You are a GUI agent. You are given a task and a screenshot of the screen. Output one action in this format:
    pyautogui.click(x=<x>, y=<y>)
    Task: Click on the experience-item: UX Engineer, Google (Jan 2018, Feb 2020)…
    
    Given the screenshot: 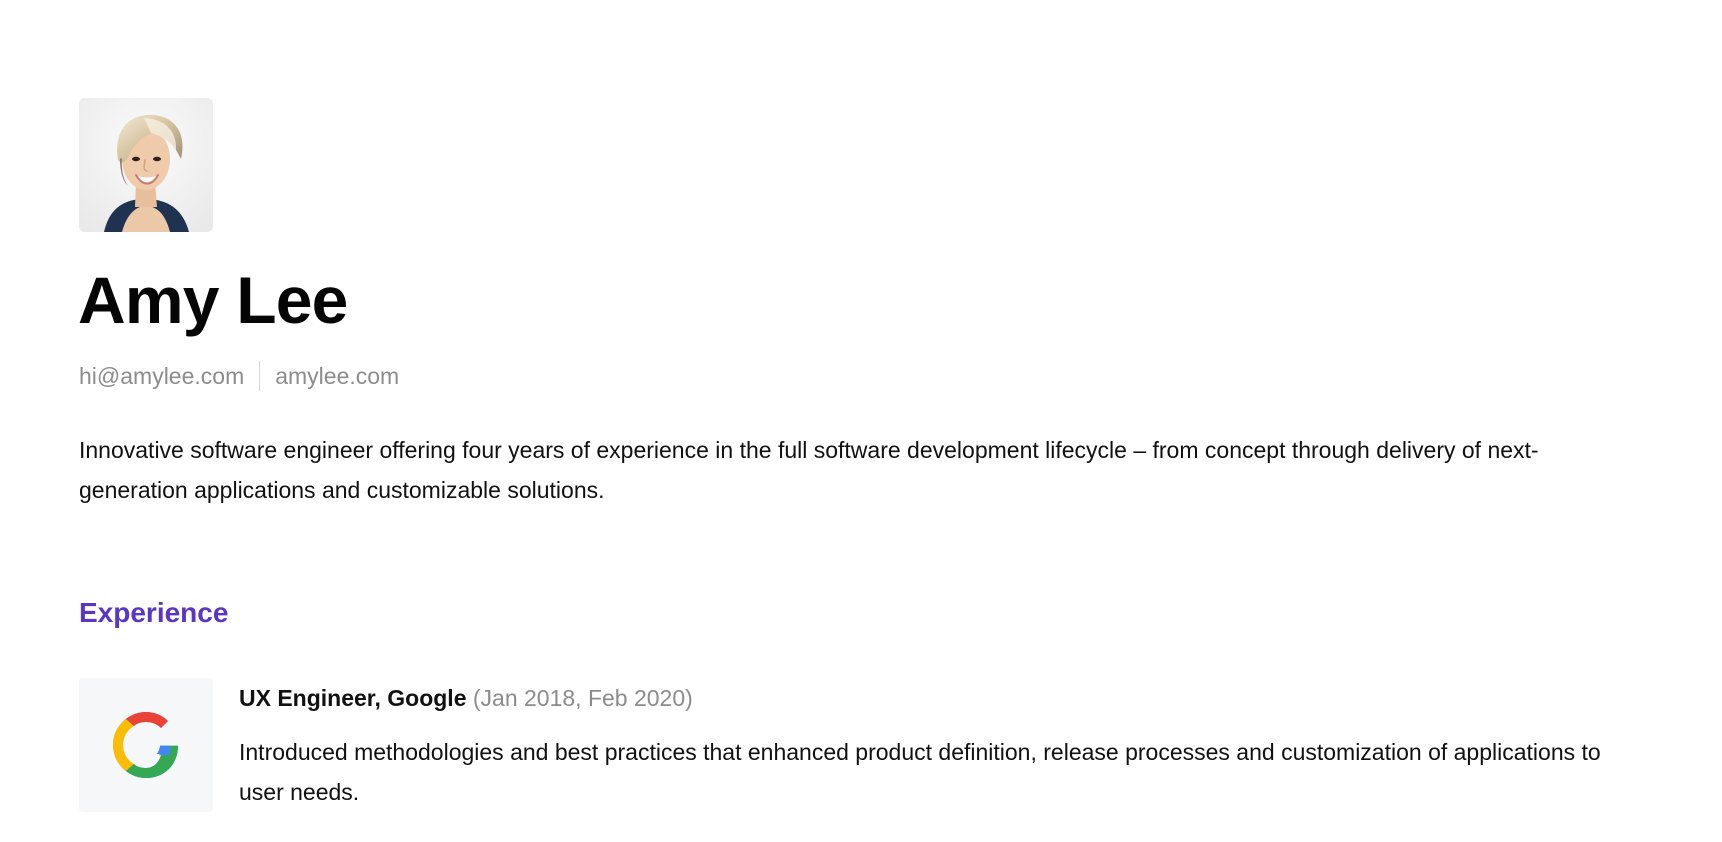 What is the action you would take?
    pyautogui.click(x=859, y=745)
    